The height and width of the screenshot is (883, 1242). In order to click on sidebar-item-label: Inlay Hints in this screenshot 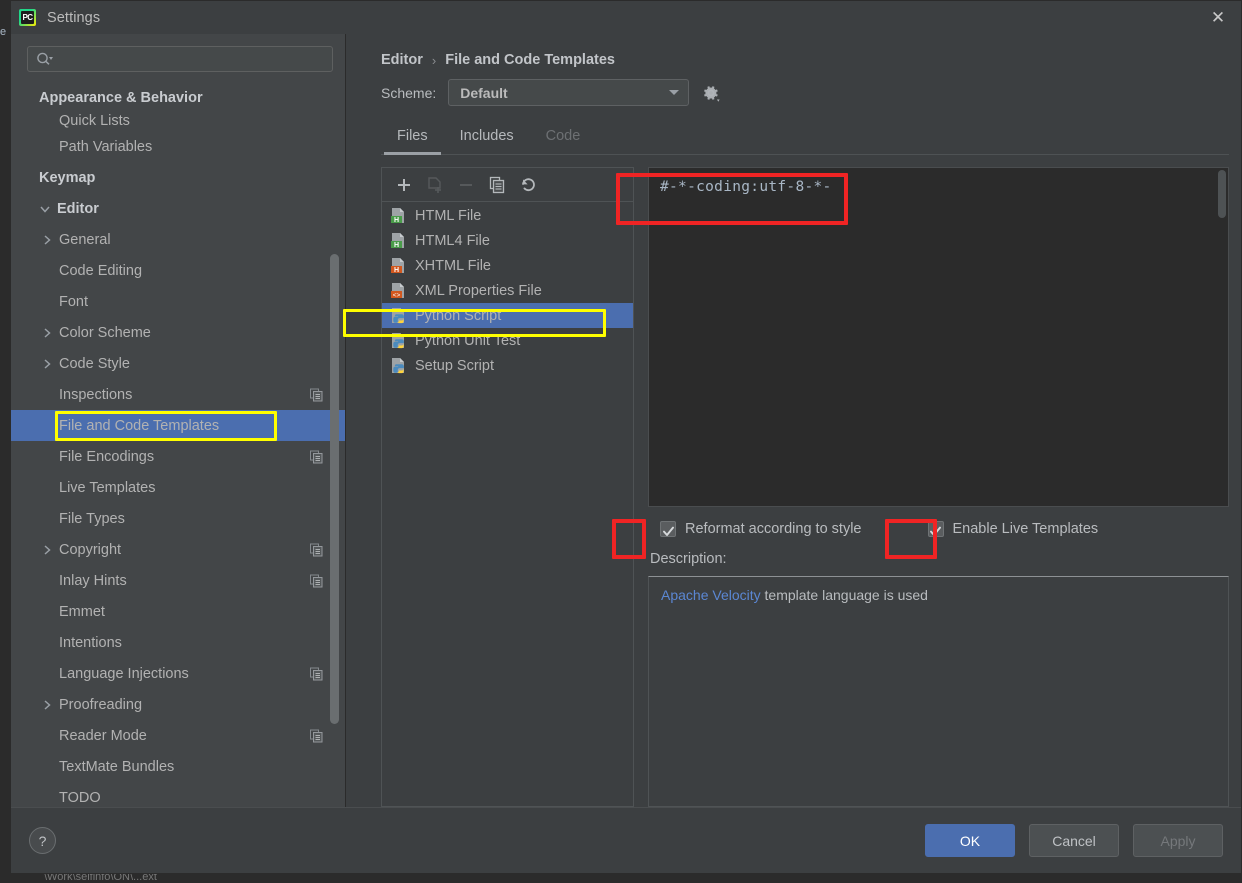, I will do `click(93, 580)`.